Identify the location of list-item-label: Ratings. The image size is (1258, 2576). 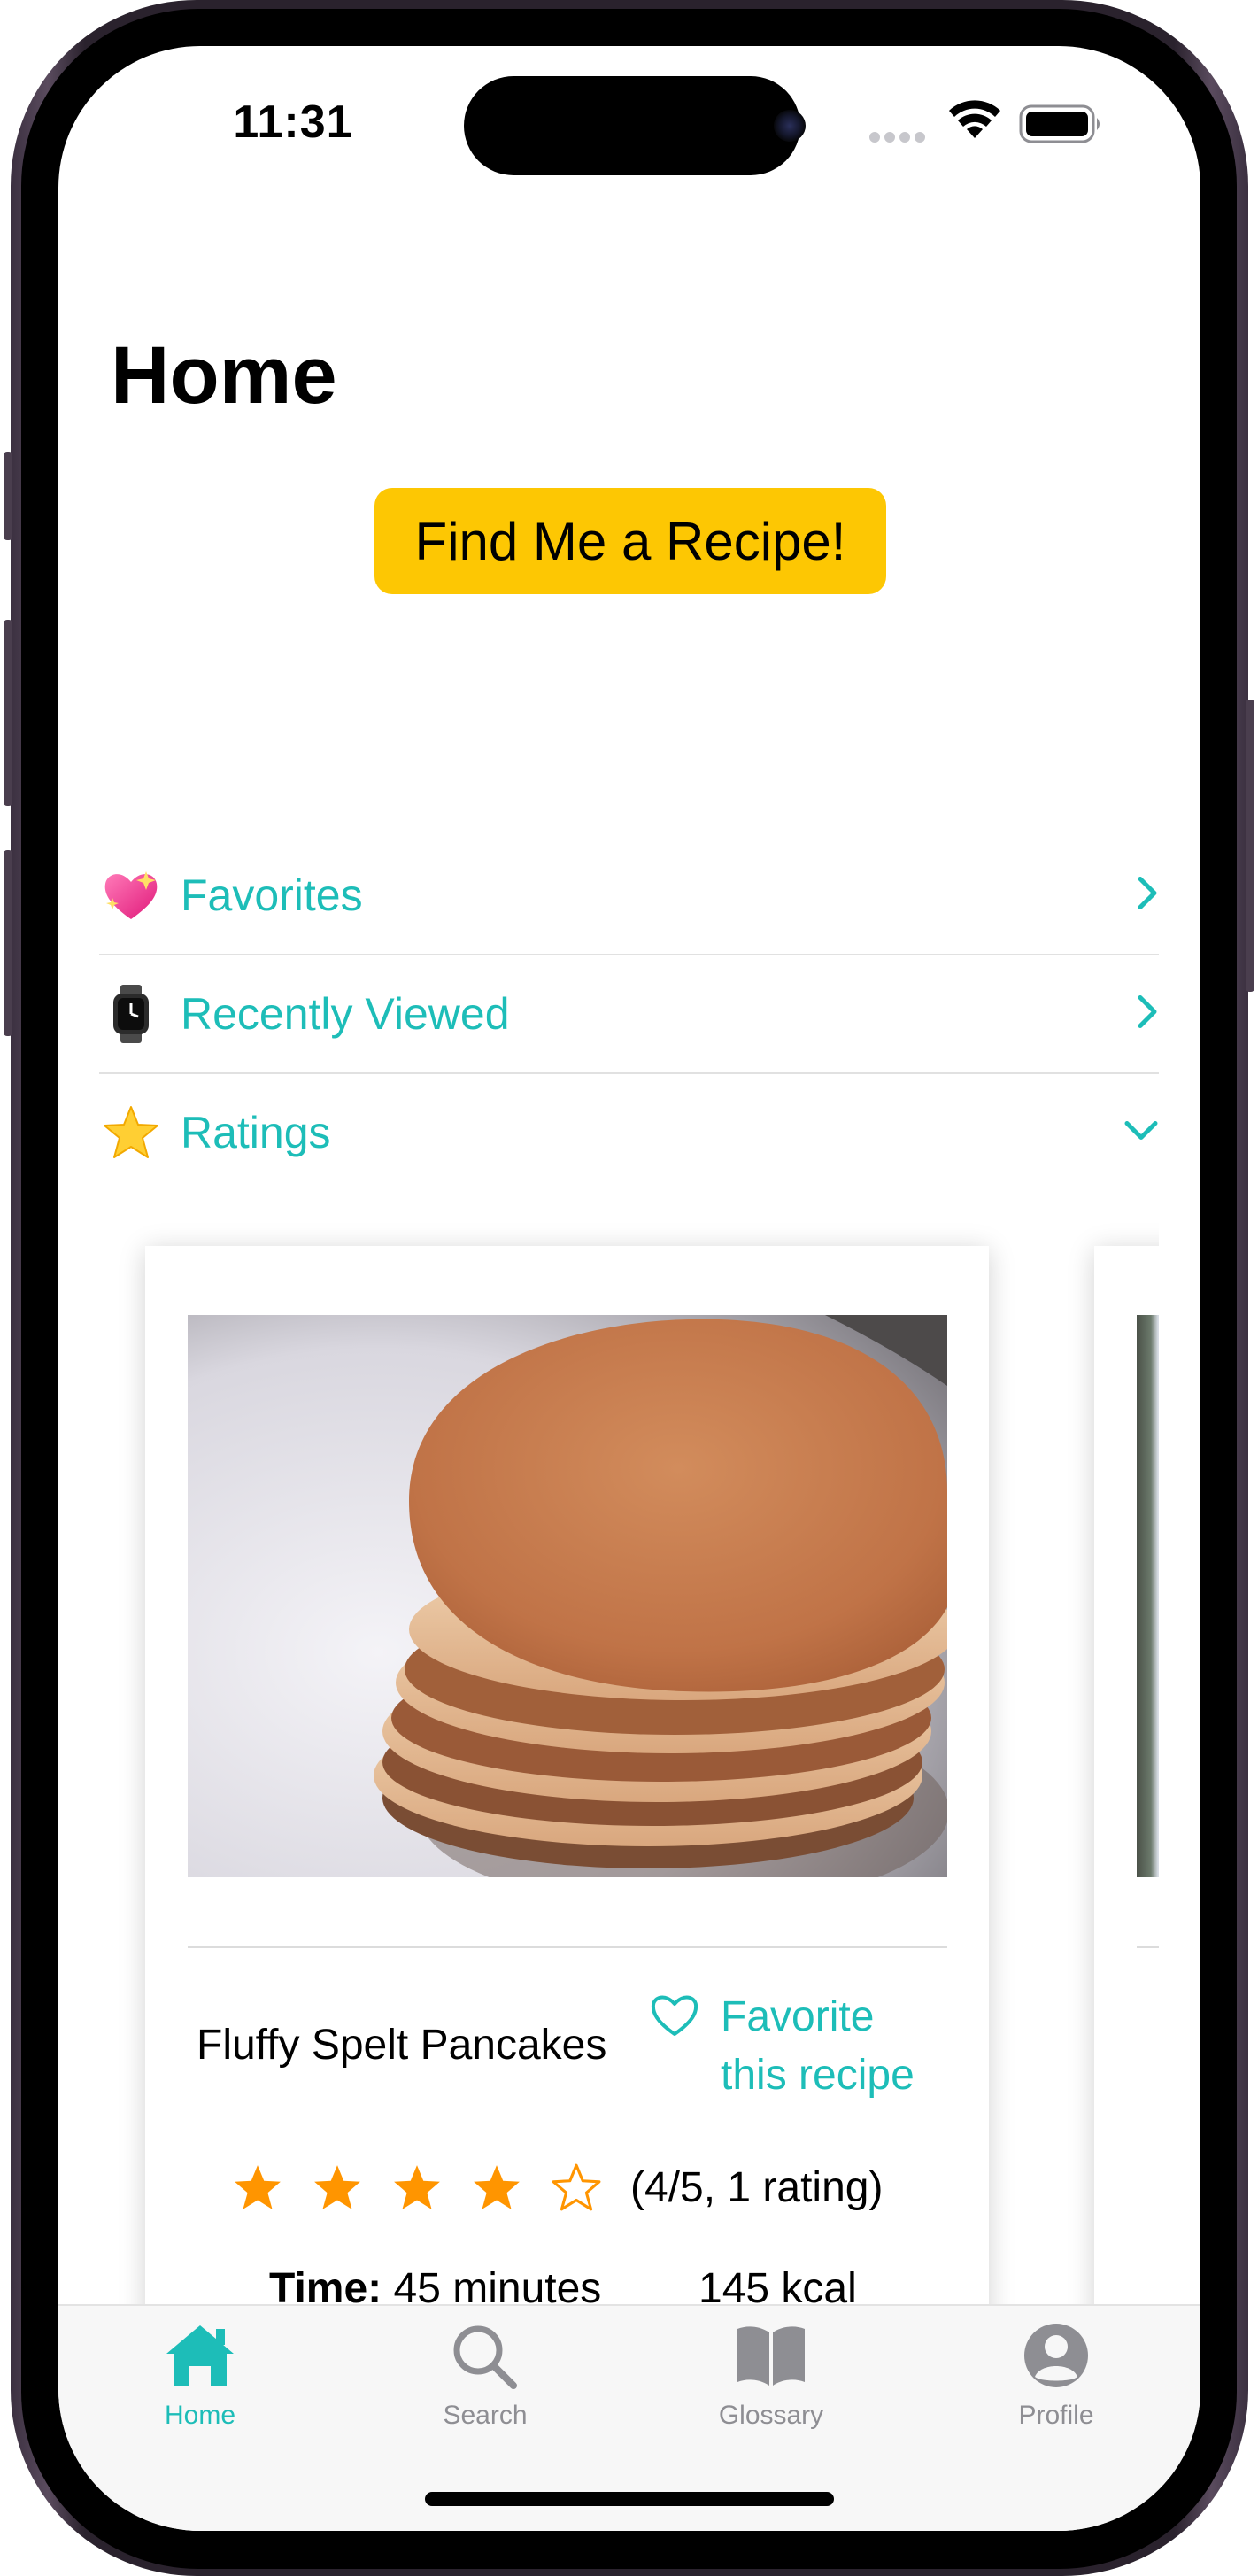
(256, 1132).